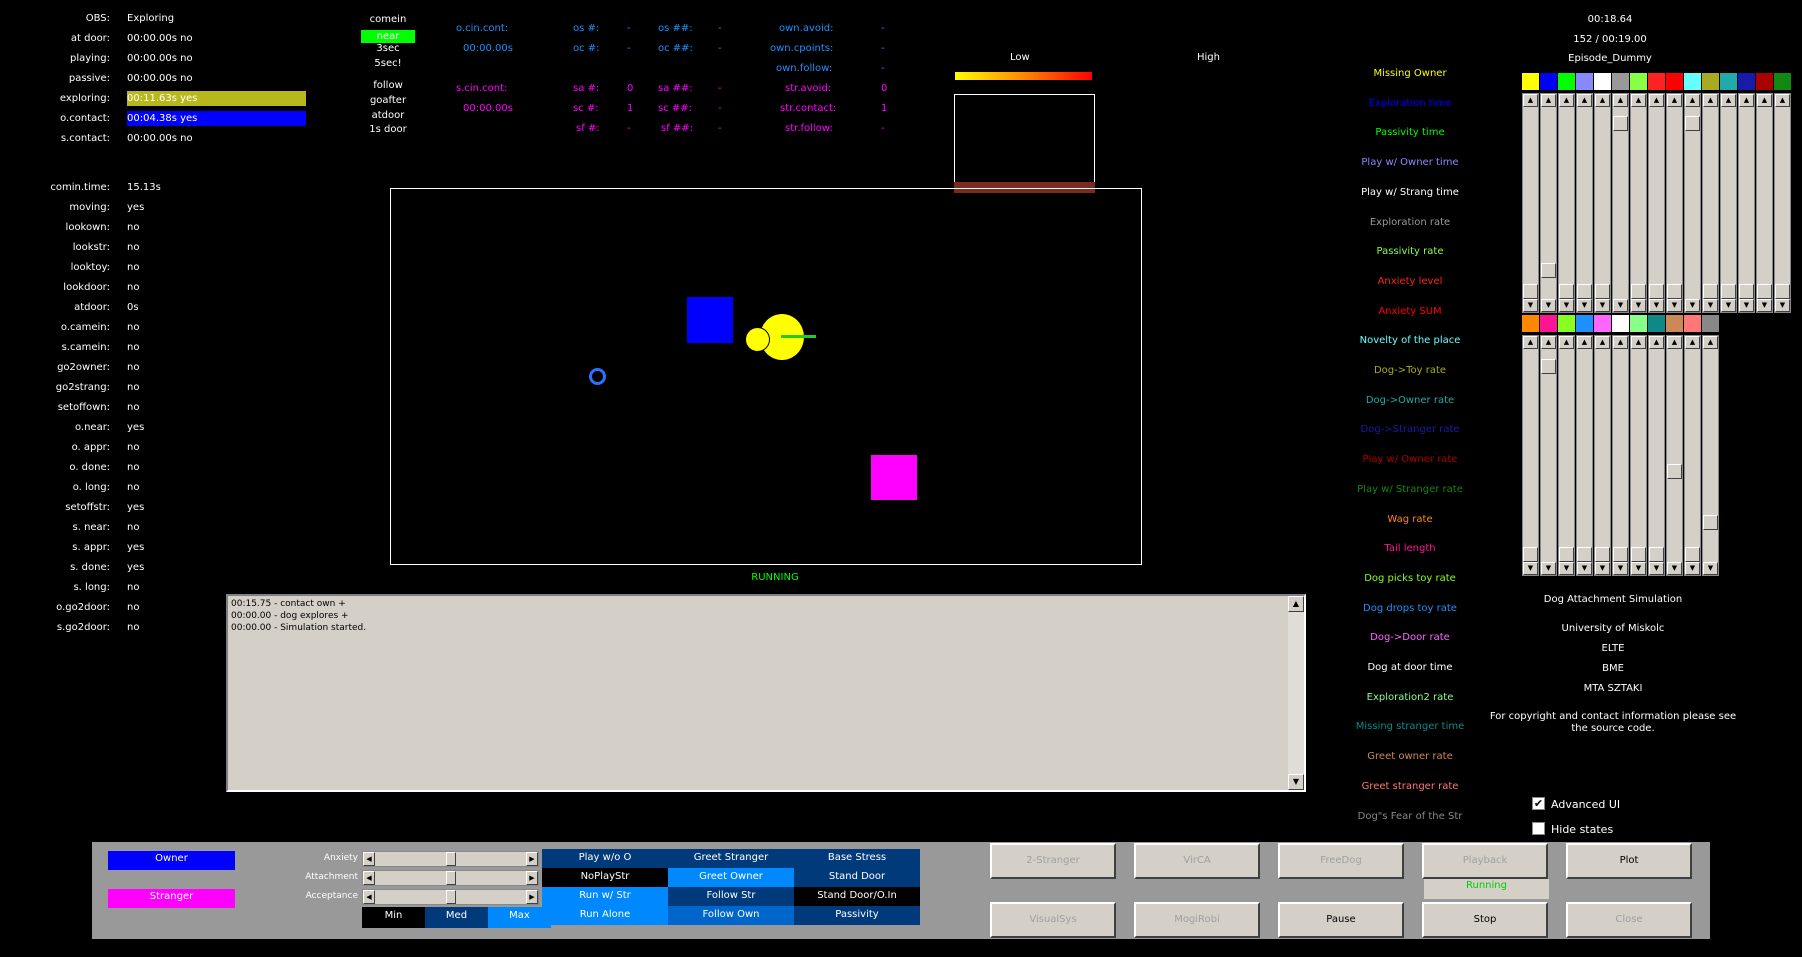 Image resolution: width=1802 pixels, height=957 pixels. Describe the element at coordinates (1341, 861) in the screenshot. I see `freedog-button: FreeDog` at that location.